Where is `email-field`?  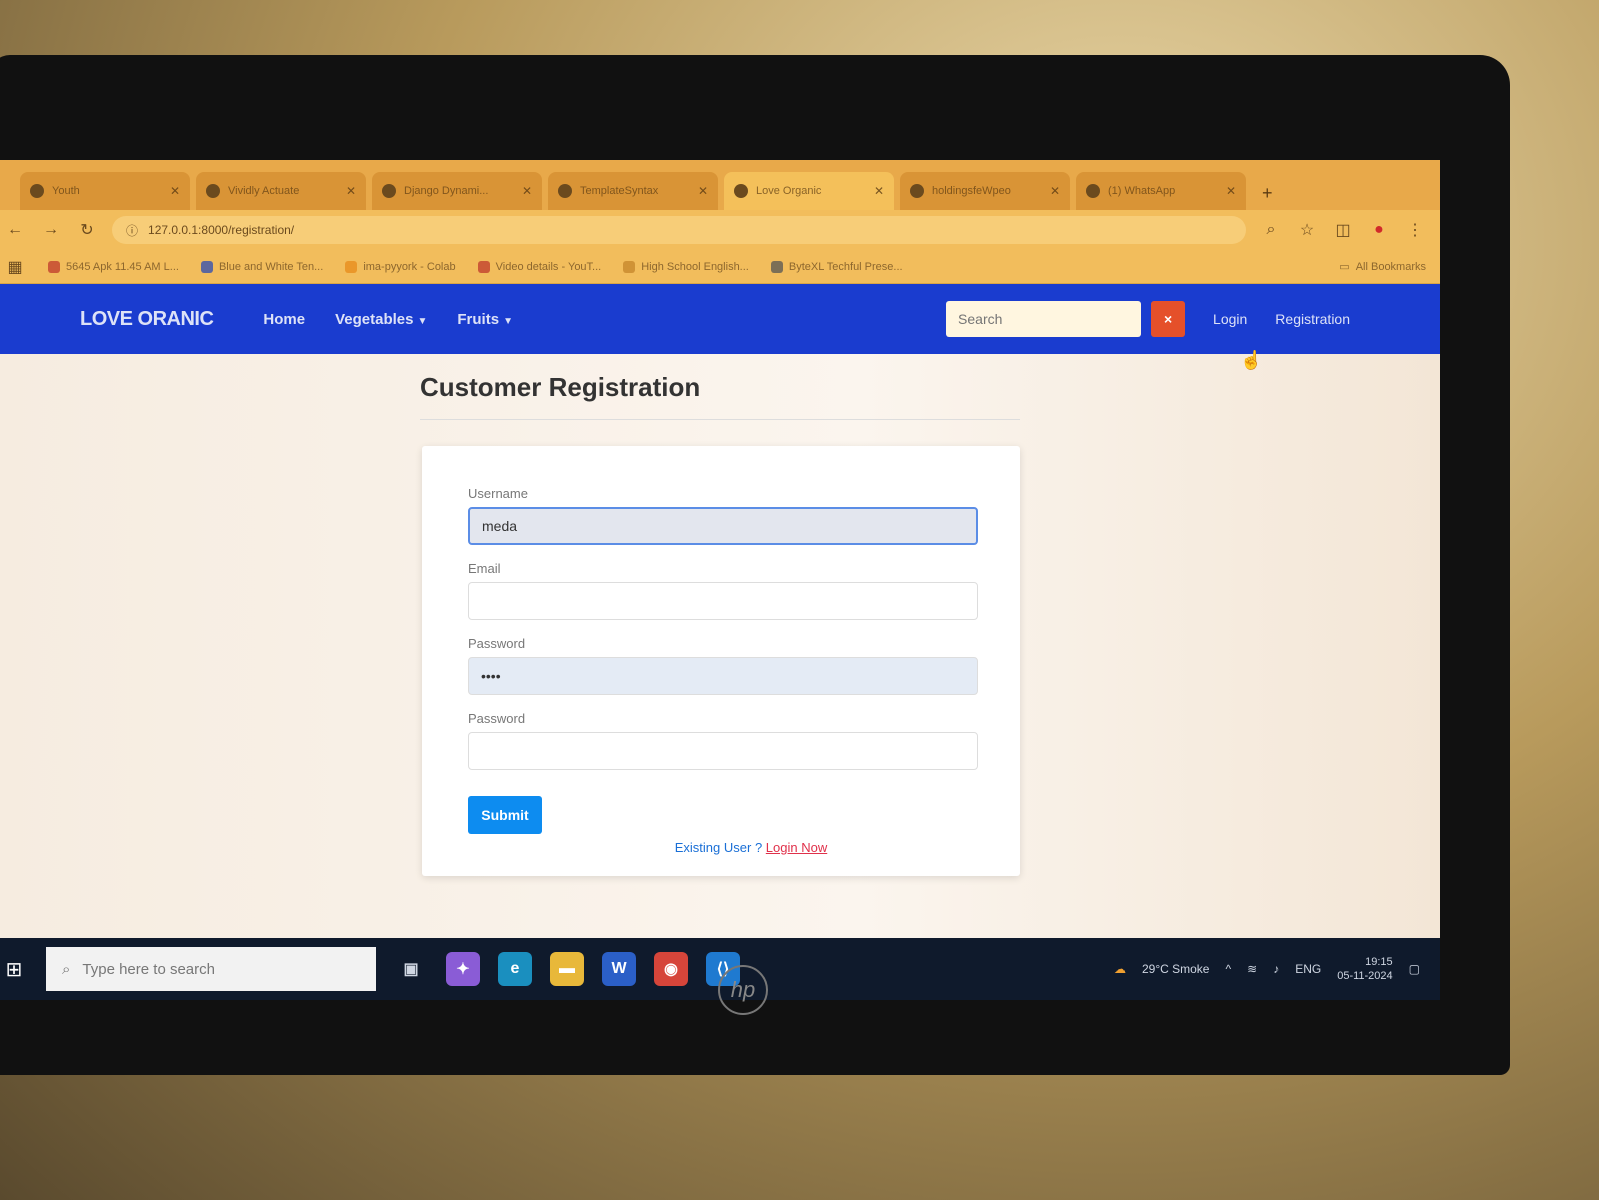
email-field is located at coordinates (723, 601).